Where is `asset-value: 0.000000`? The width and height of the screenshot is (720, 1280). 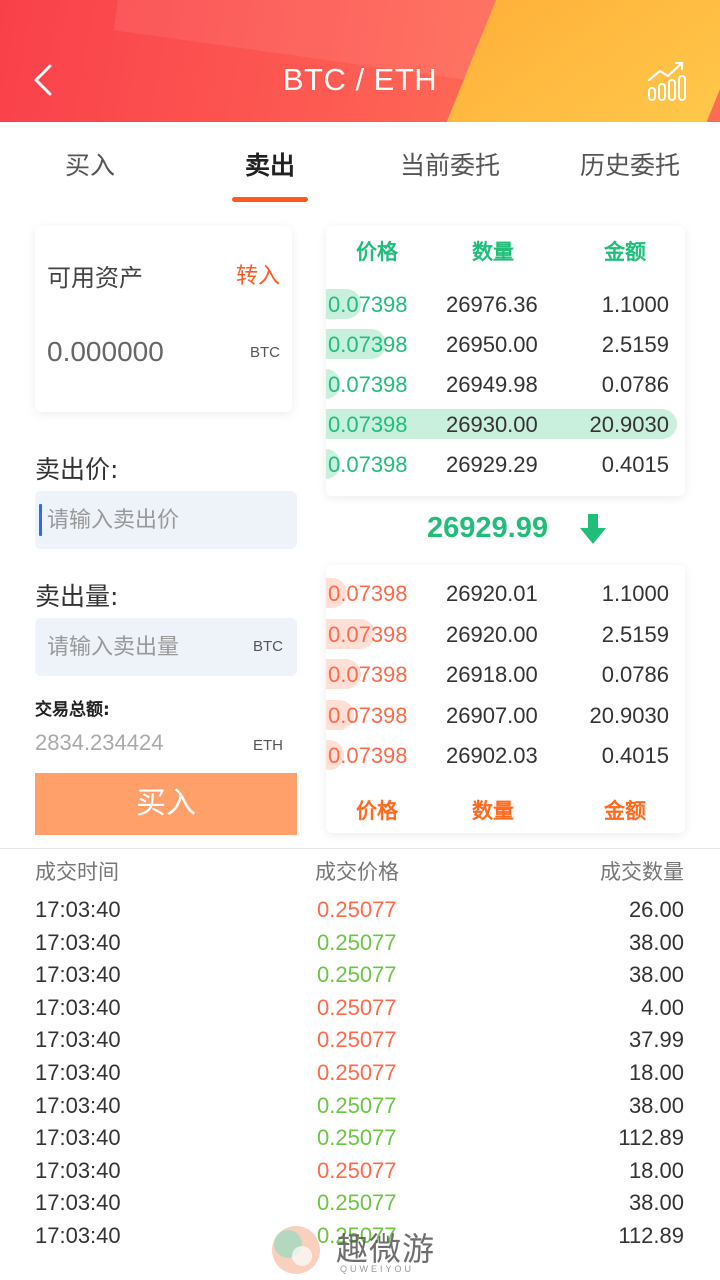
asset-value: 0.000000 is located at coordinates (105, 351).